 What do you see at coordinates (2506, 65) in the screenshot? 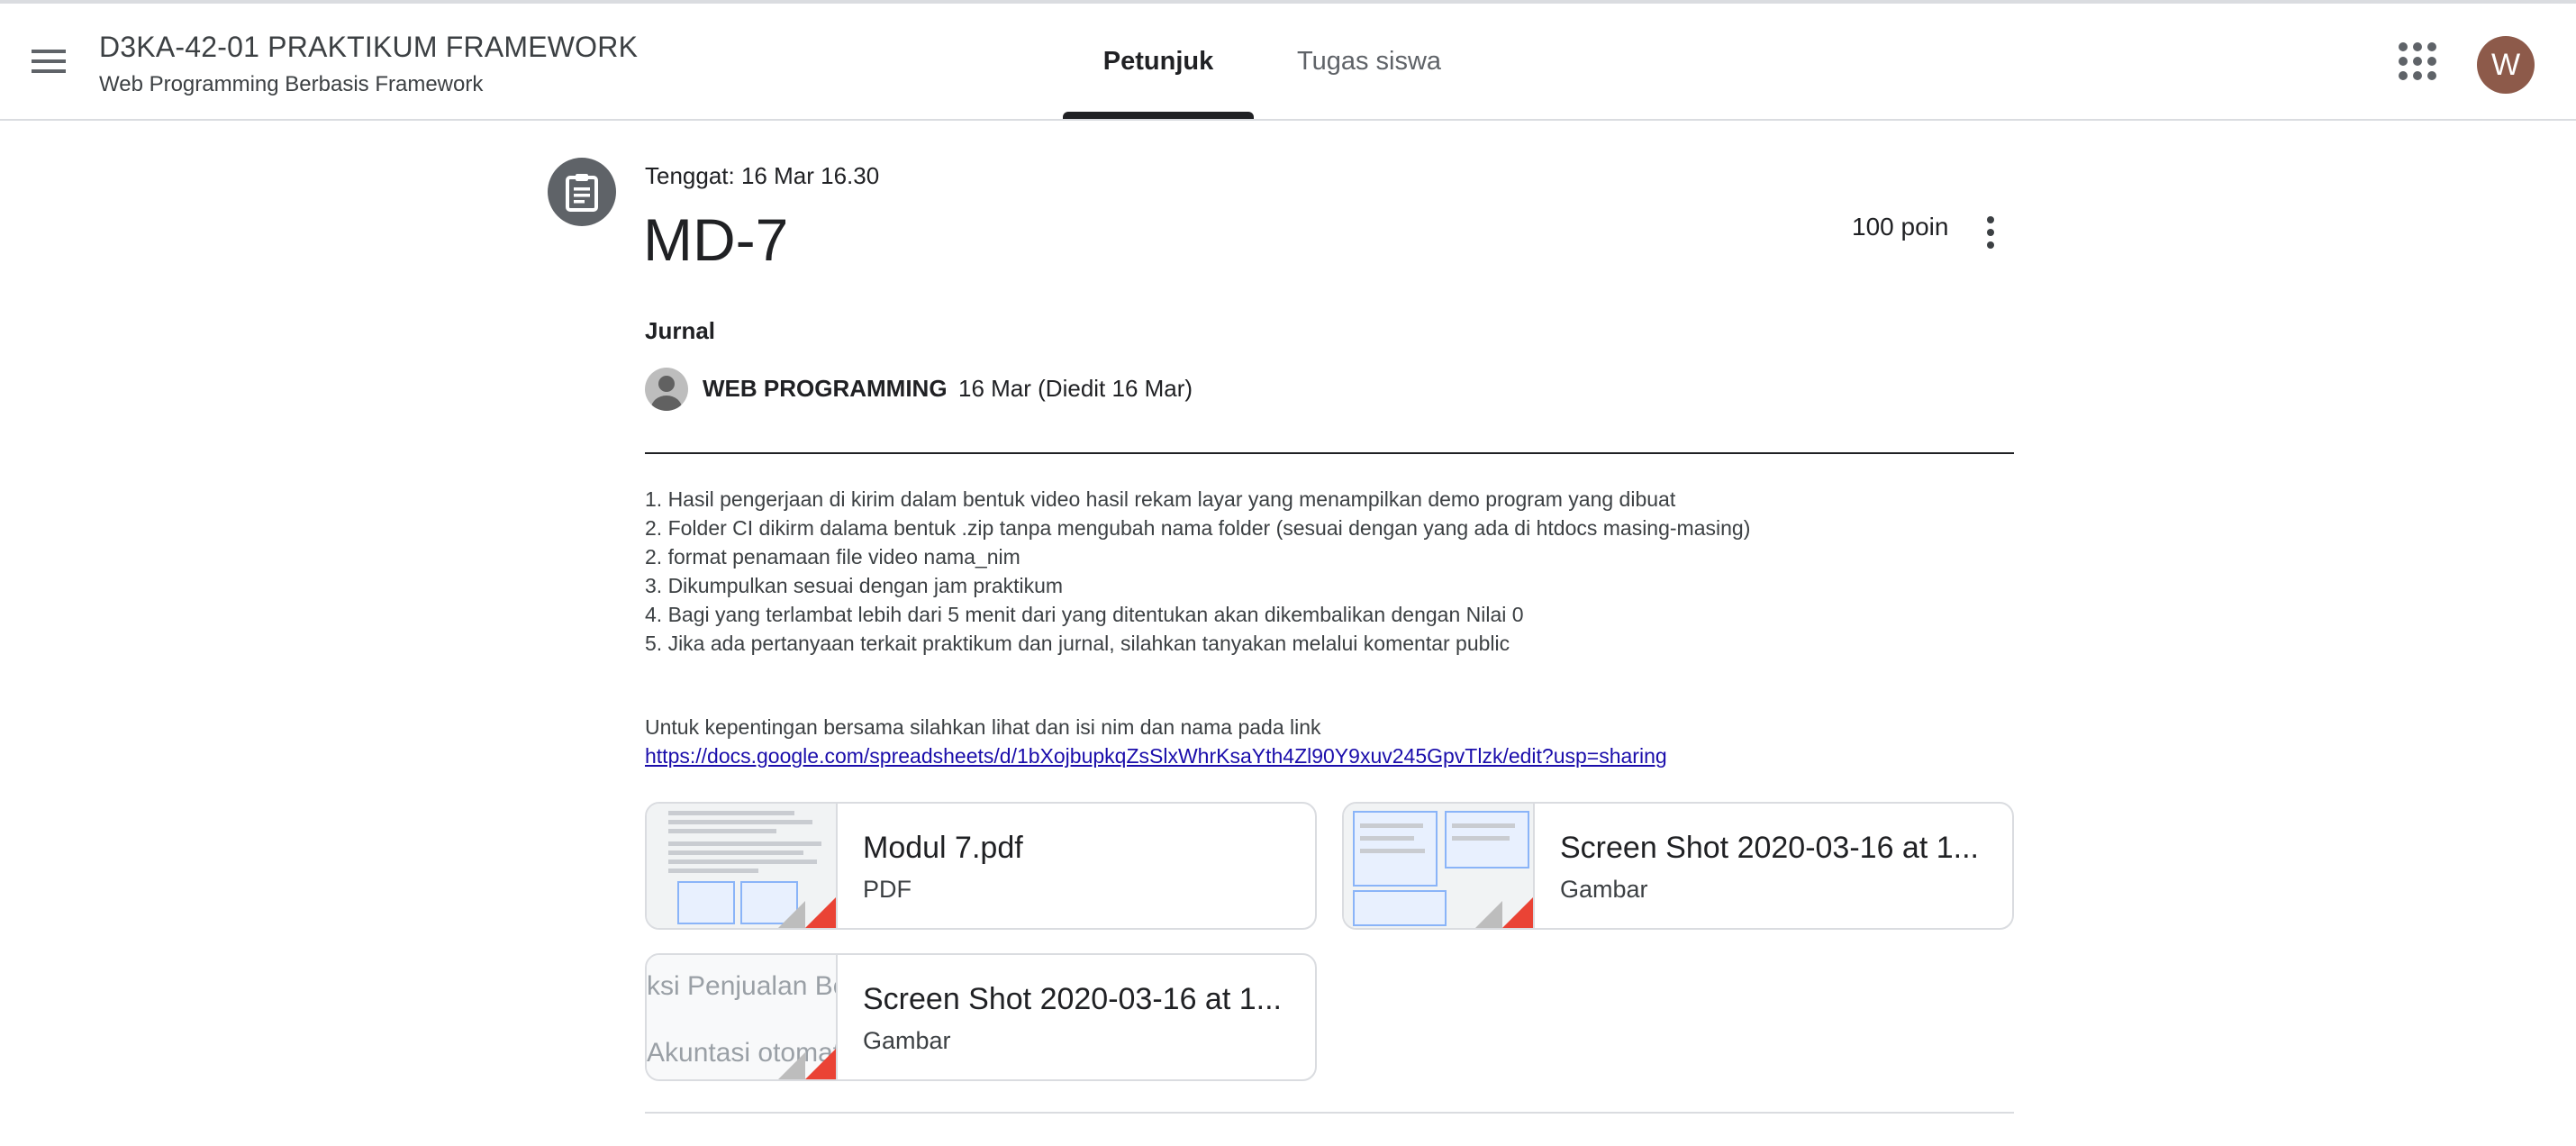
I see `user-avatar: W` at bounding box center [2506, 65].